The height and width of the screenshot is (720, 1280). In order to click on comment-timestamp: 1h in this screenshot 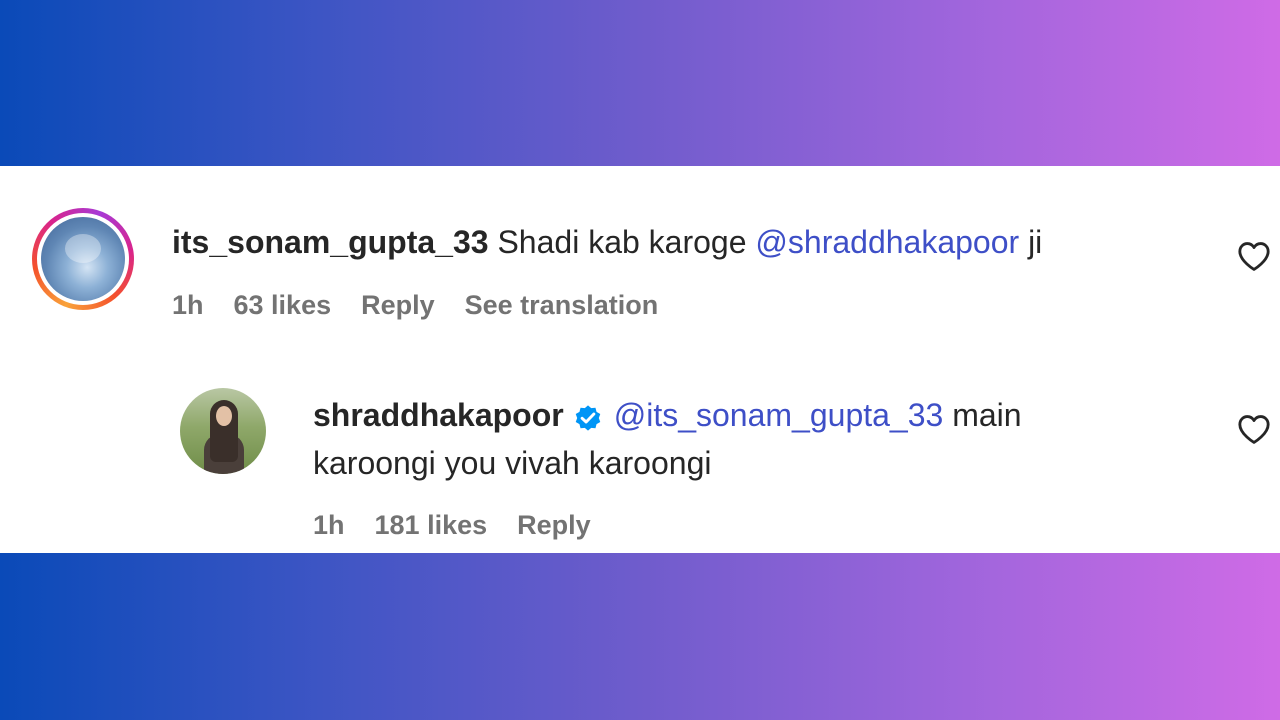, I will do `click(188, 305)`.